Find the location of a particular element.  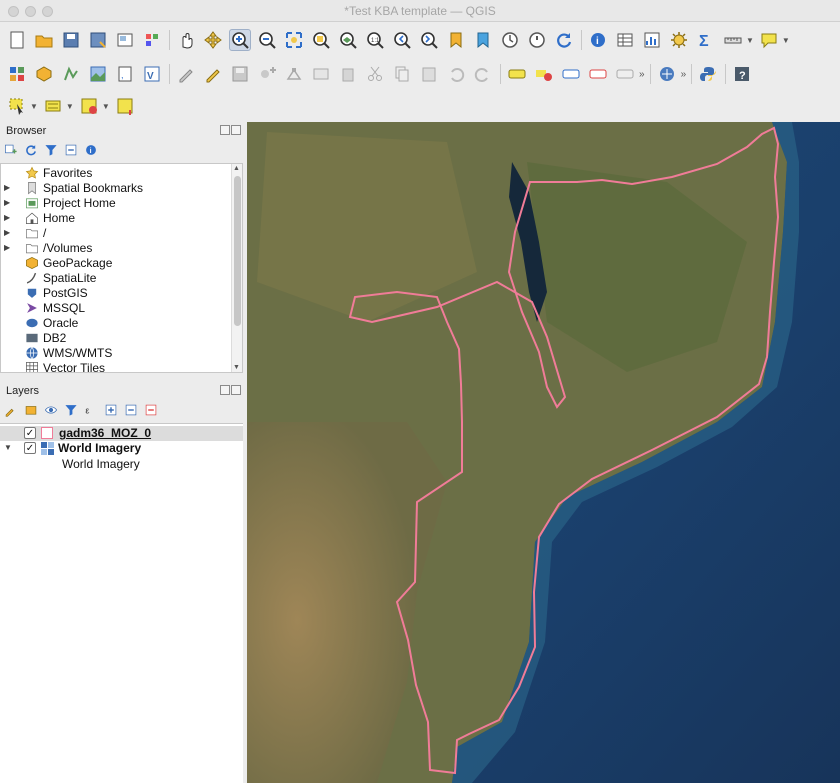

browser-item-oracle: Oracle is located at coordinates (116, 322).